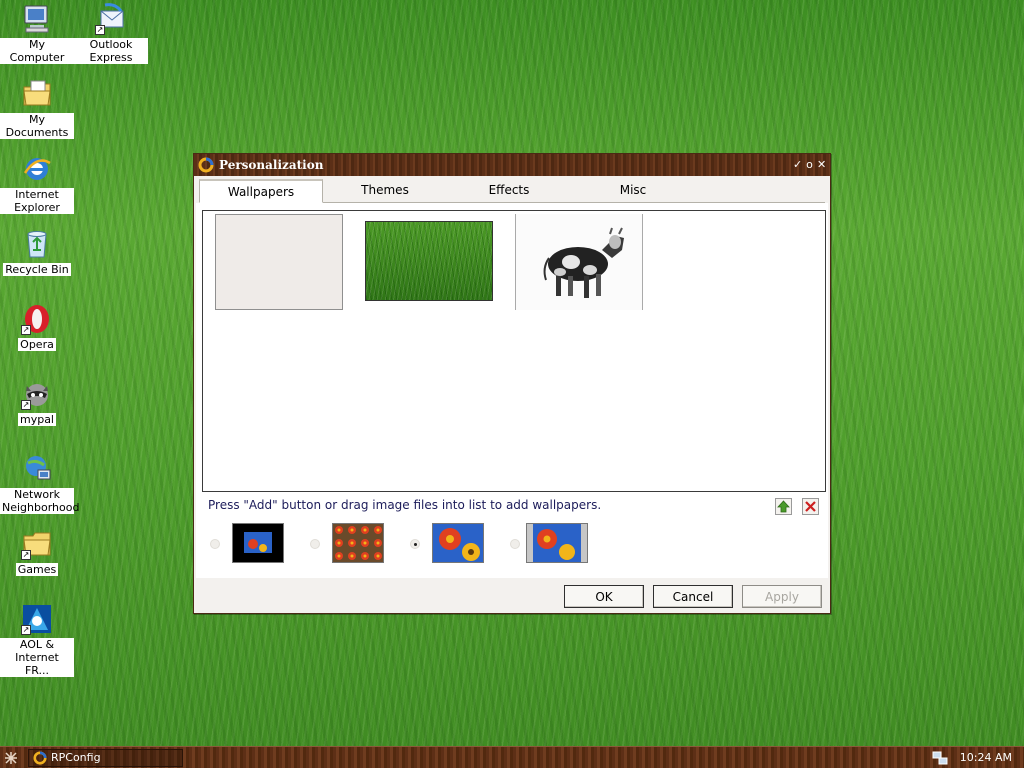 The height and width of the screenshot is (768, 1024). I want to click on internet-explorer-icon, so click(37, 169).